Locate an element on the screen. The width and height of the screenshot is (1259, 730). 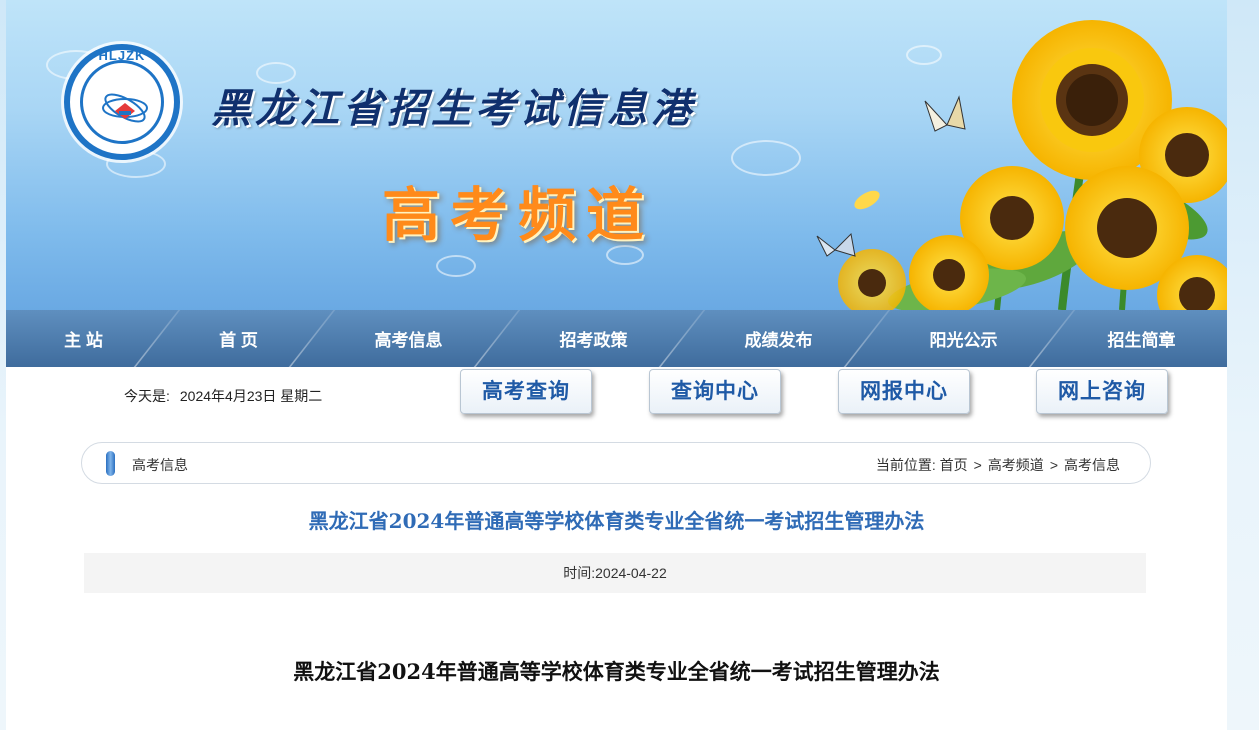
article-meta: 时间:2024-04-22 is located at coordinates (615, 573).